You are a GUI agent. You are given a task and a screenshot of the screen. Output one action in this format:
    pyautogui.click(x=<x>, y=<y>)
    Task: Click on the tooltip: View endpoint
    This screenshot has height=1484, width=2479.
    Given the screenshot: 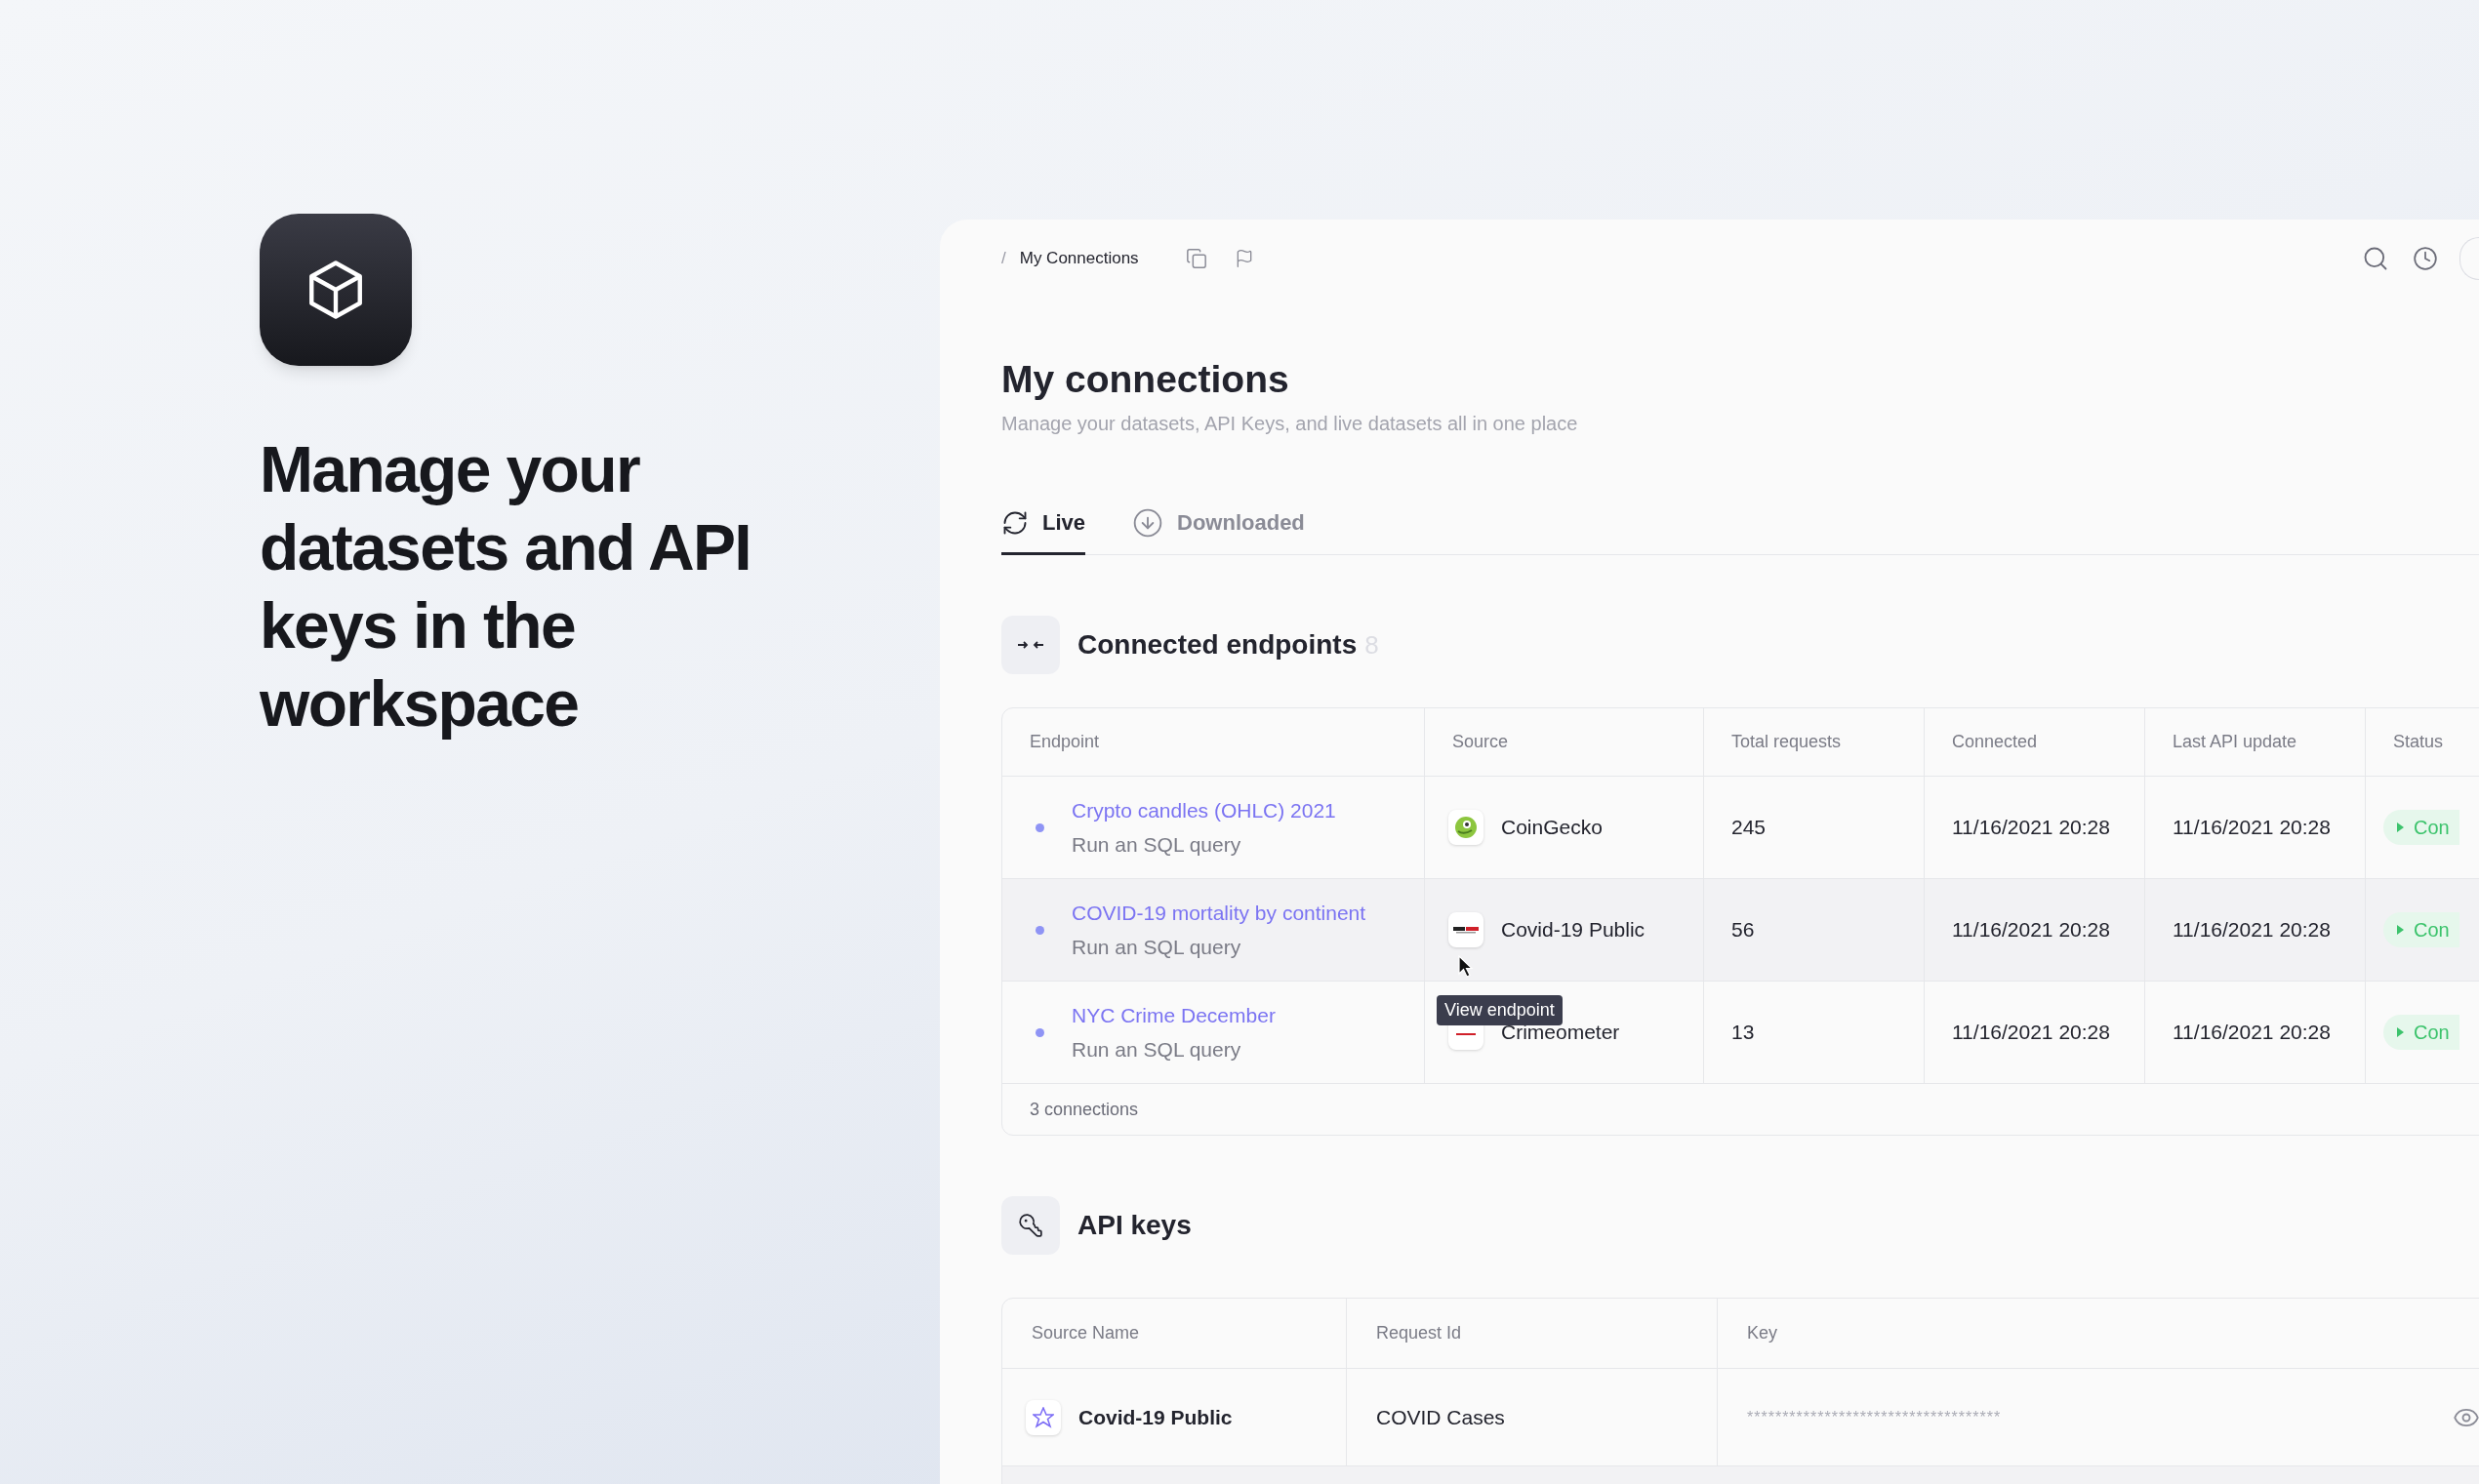 What is the action you would take?
    pyautogui.click(x=1500, y=1010)
    